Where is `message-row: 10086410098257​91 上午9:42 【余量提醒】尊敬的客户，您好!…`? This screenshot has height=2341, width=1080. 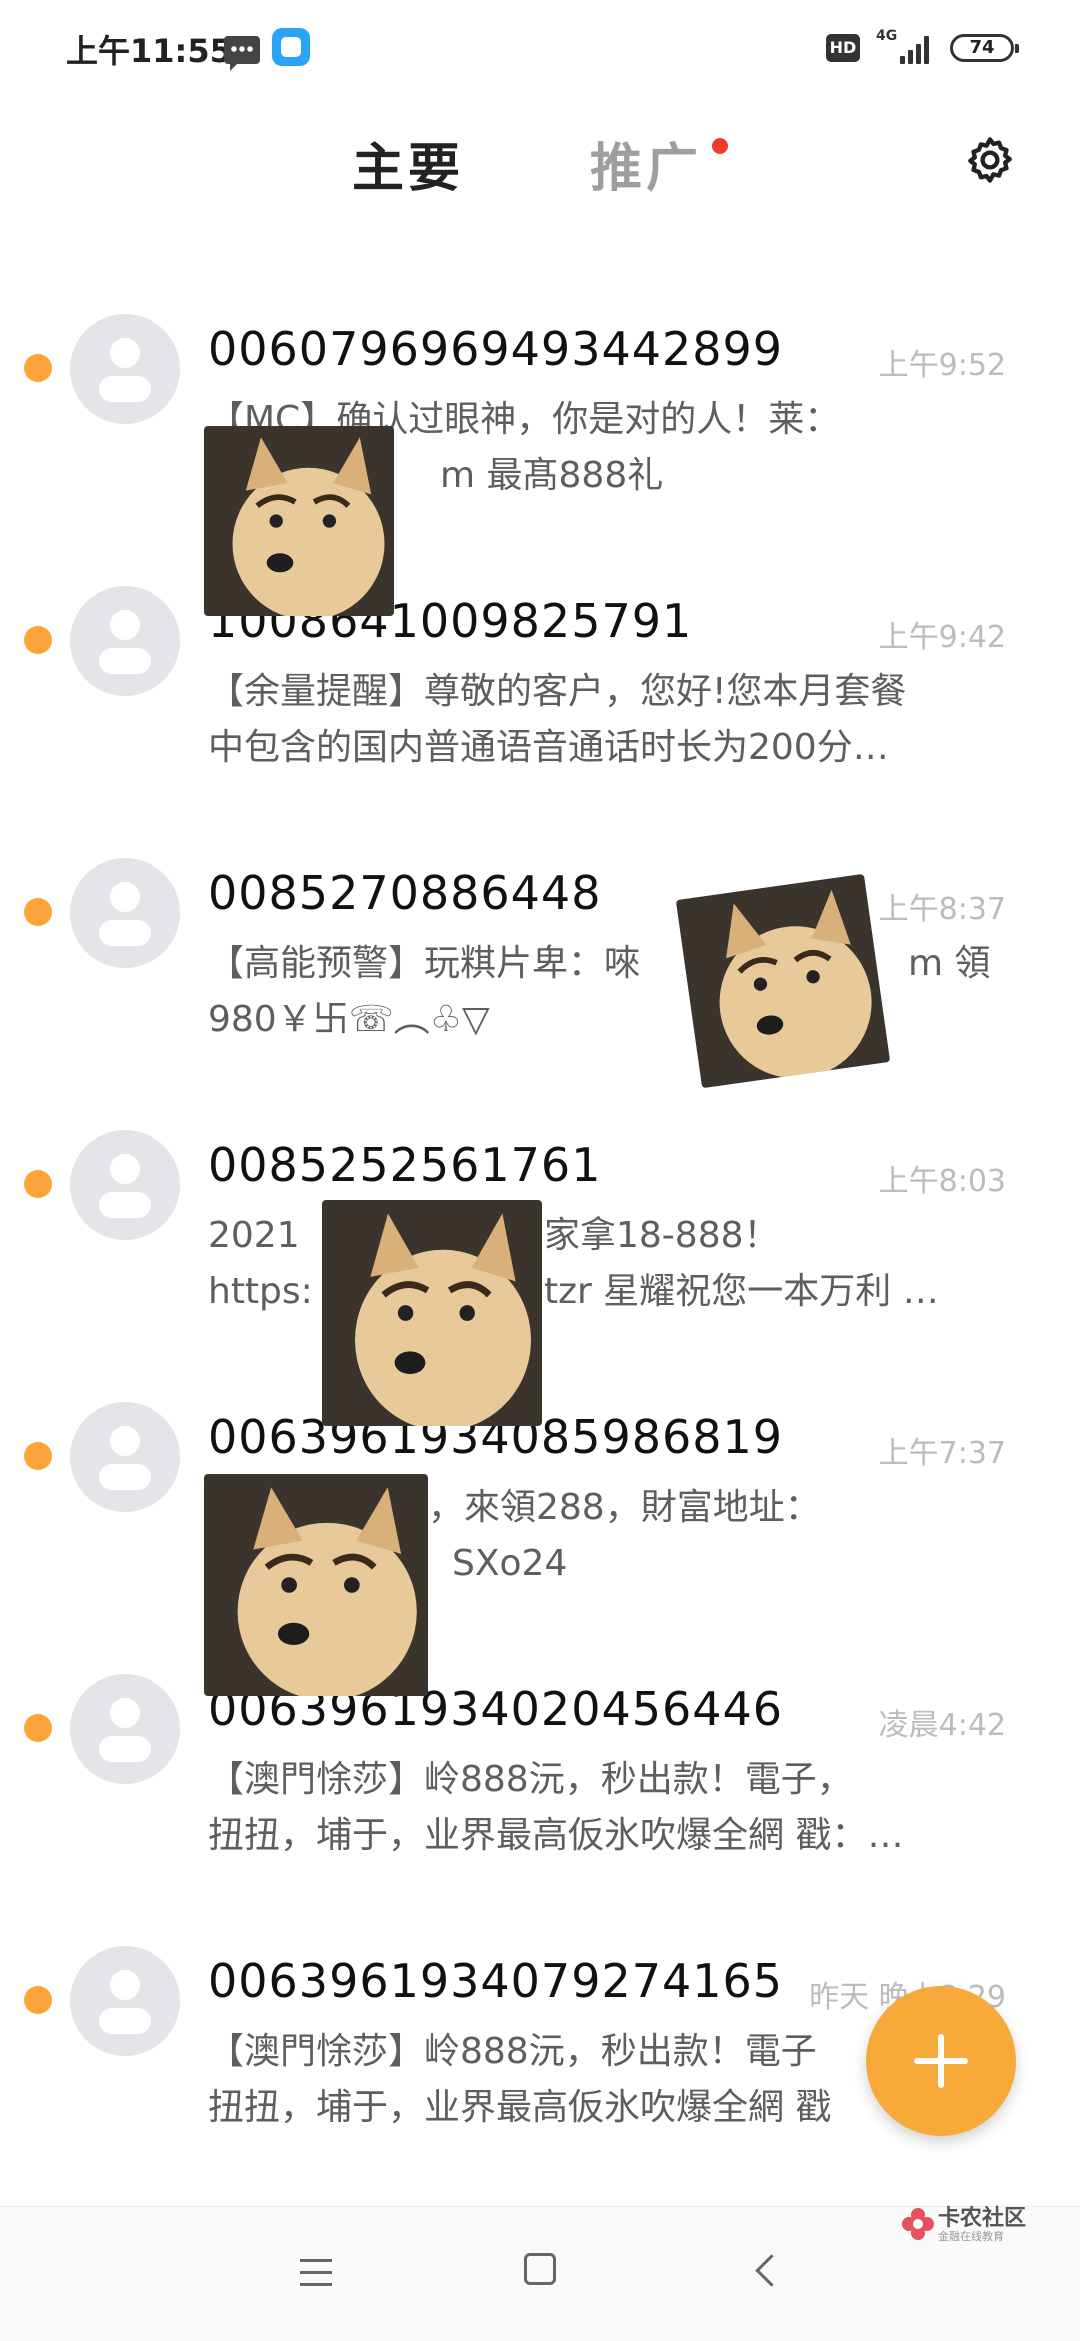 message-row: 10086410098257​91 上午9:42 【余量提醒】尊敬的客户，您好!… is located at coordinates (540, 707).